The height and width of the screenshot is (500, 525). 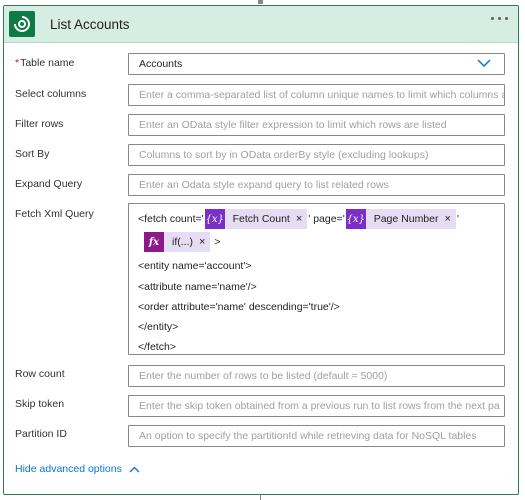 What do you see at coordinates (90, 24) in the screenshot?
I see `card-title: List Accounts` at bounding box center [90, 24].